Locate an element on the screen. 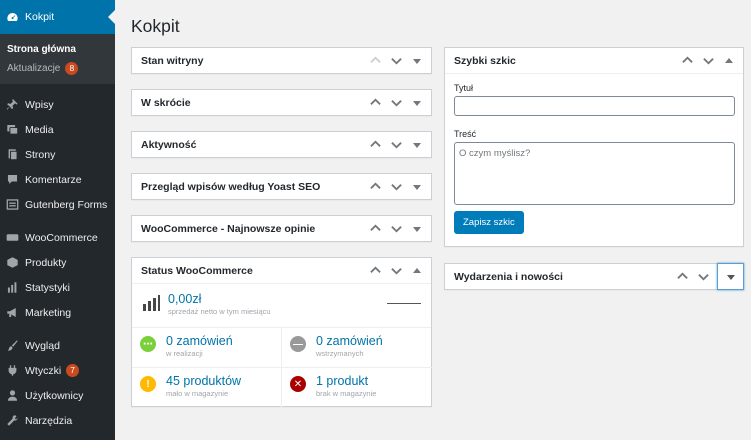  widget-yoast-overview: Przegląd wpisów według Yoast SEO is located at coordinates (281, 186).